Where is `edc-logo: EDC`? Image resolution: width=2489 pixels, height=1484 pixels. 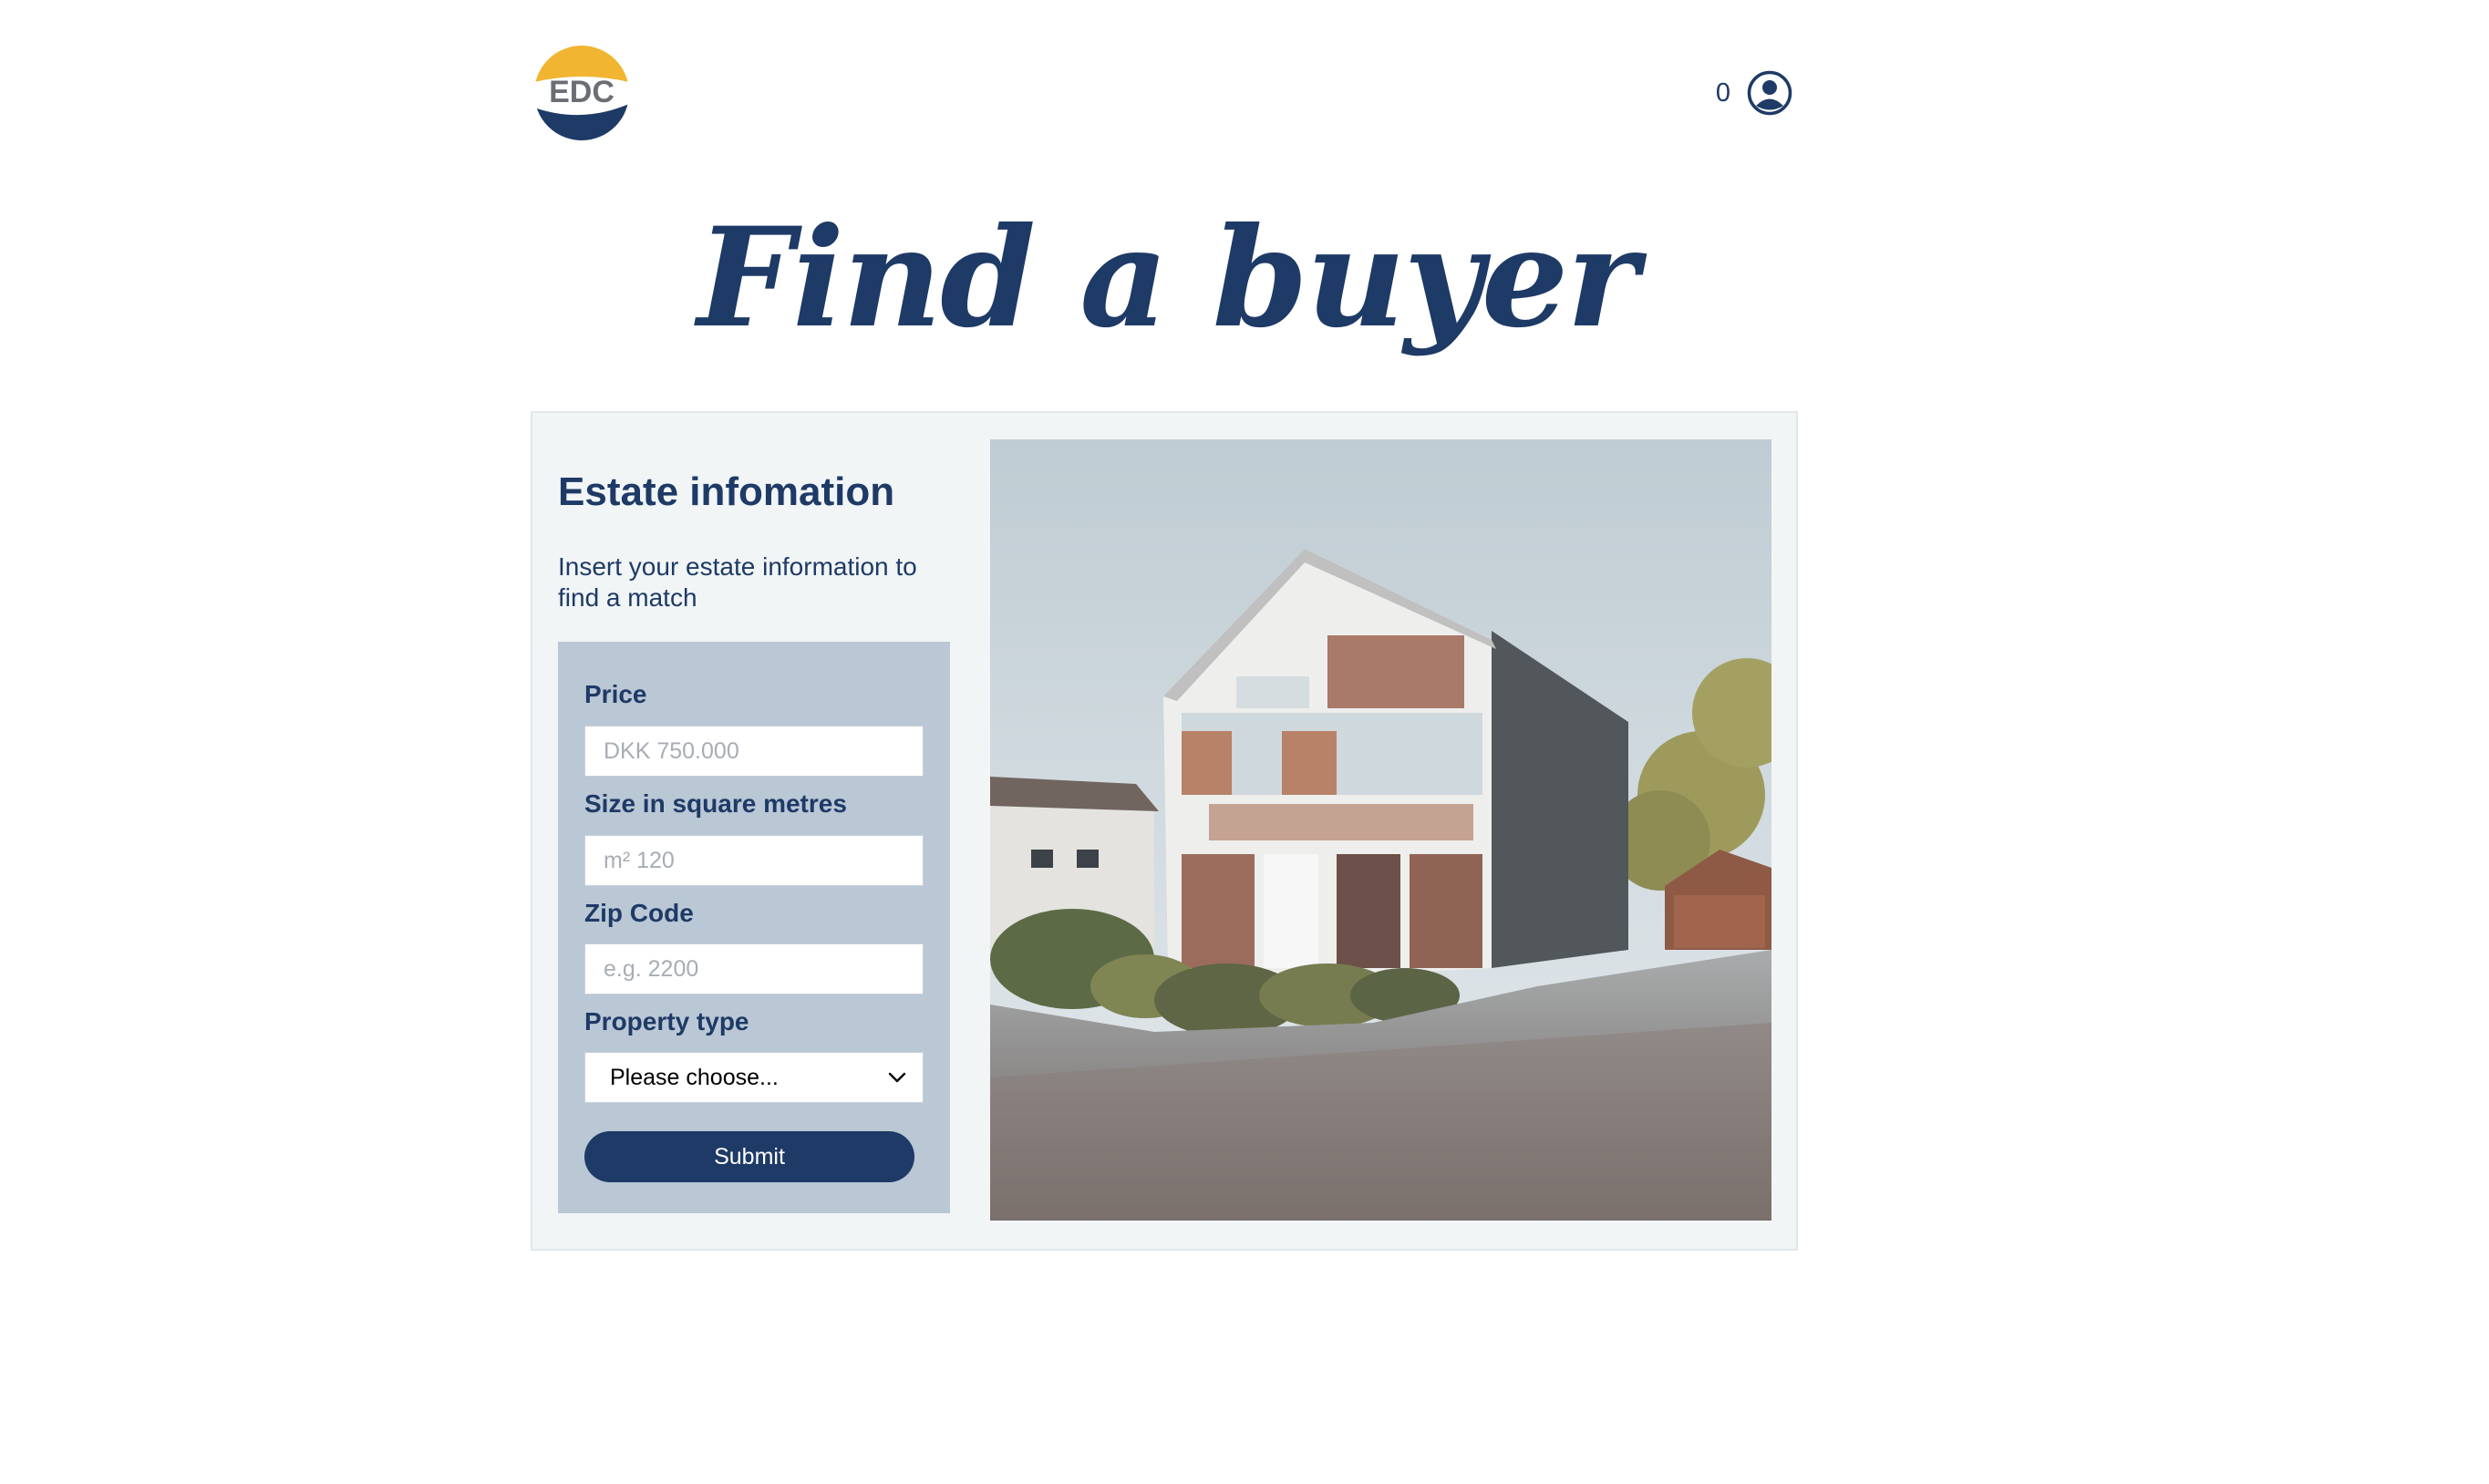 edc-logo: EDC is located at coordinates (581, 93).